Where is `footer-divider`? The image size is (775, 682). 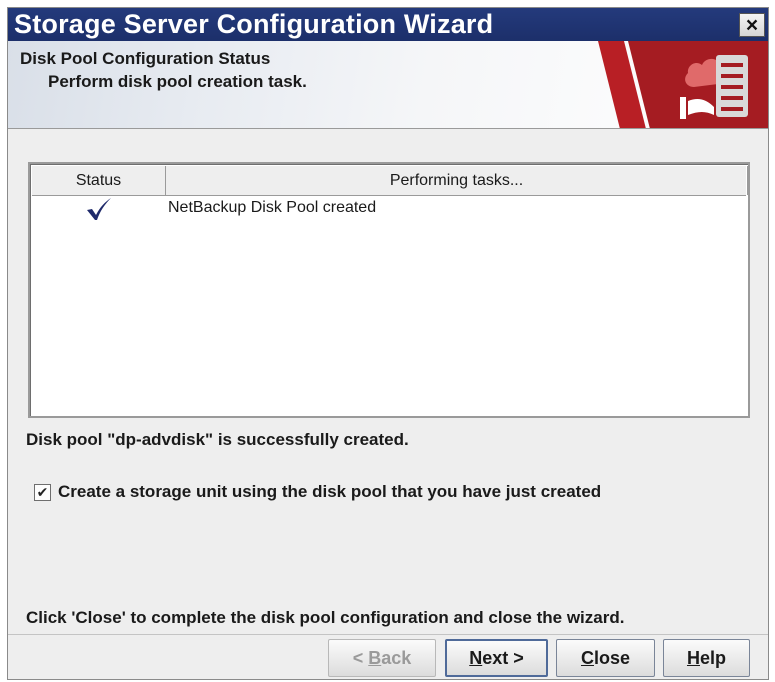 footer-divider is located at coordinates (388, 634).